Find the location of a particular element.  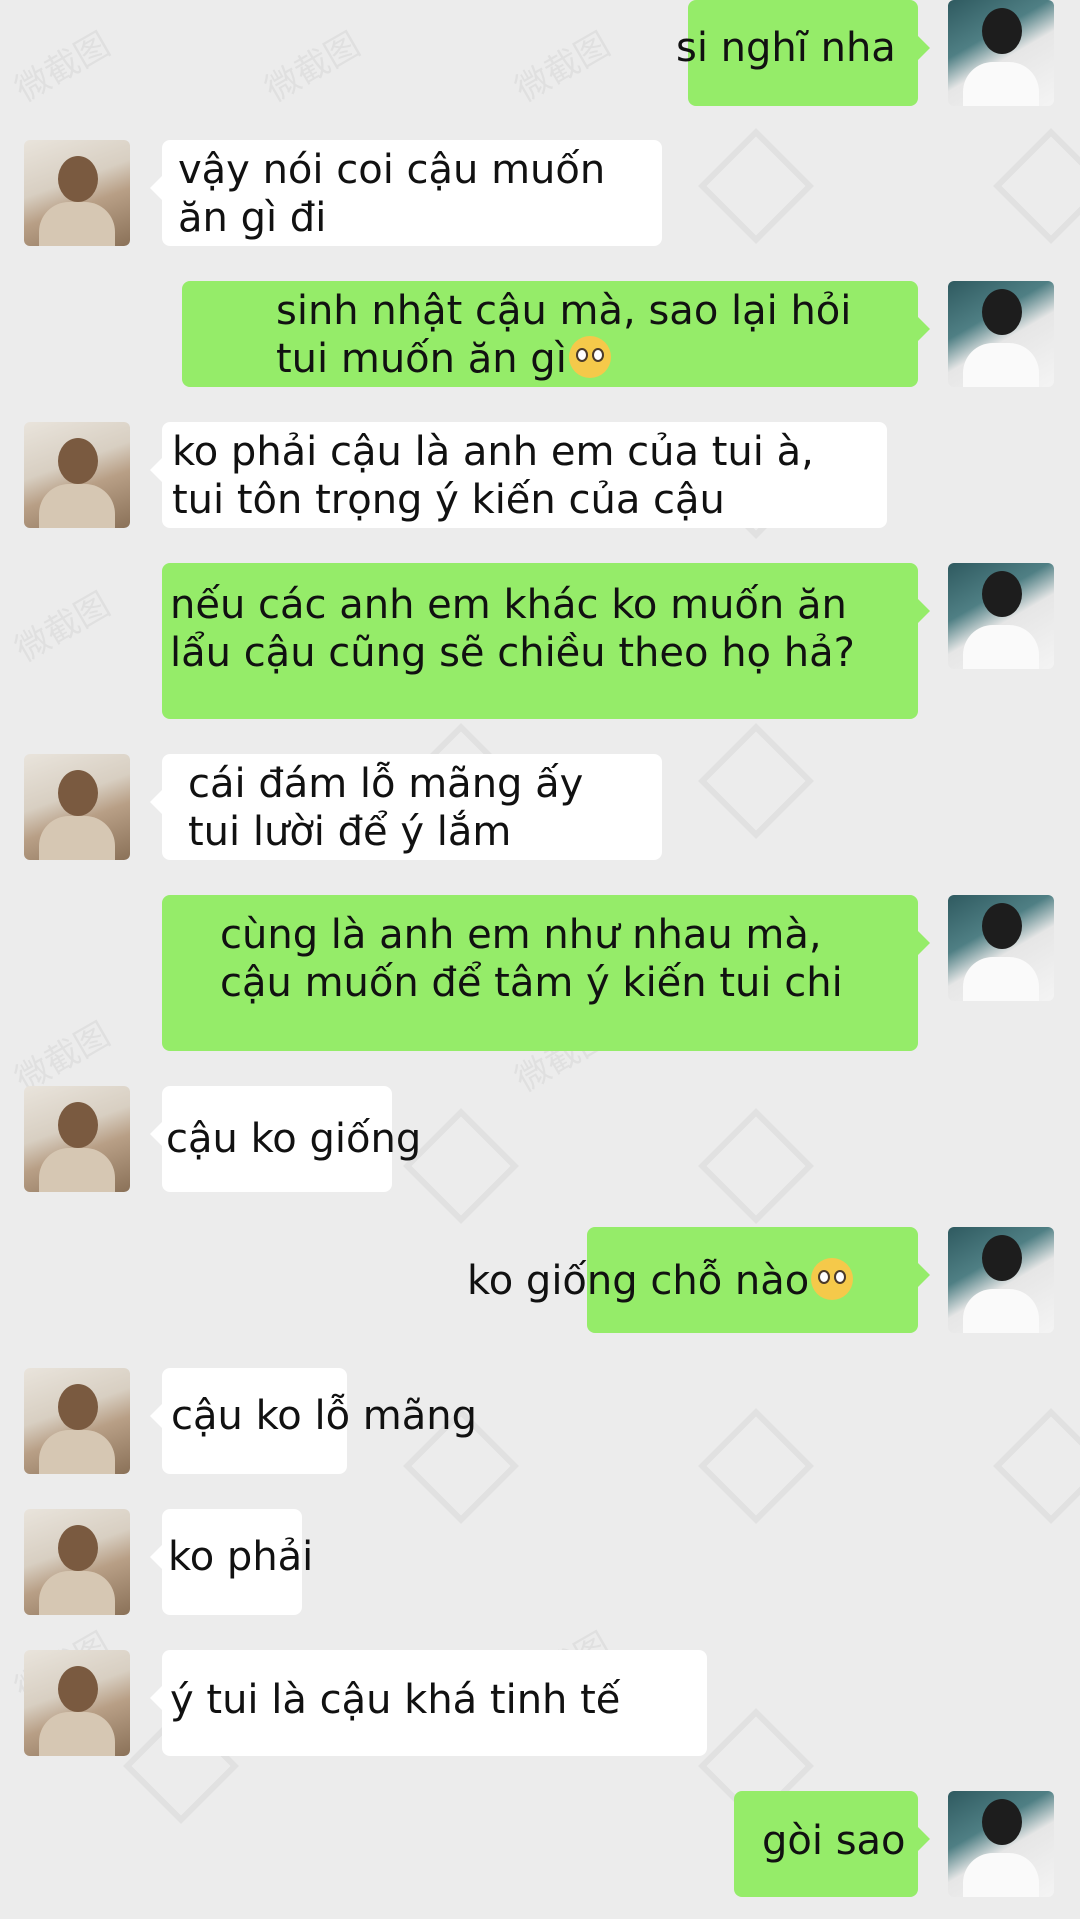

message-bubble-incoming: cậu ko lỗ mãng is located at coordinates (313, 1421).